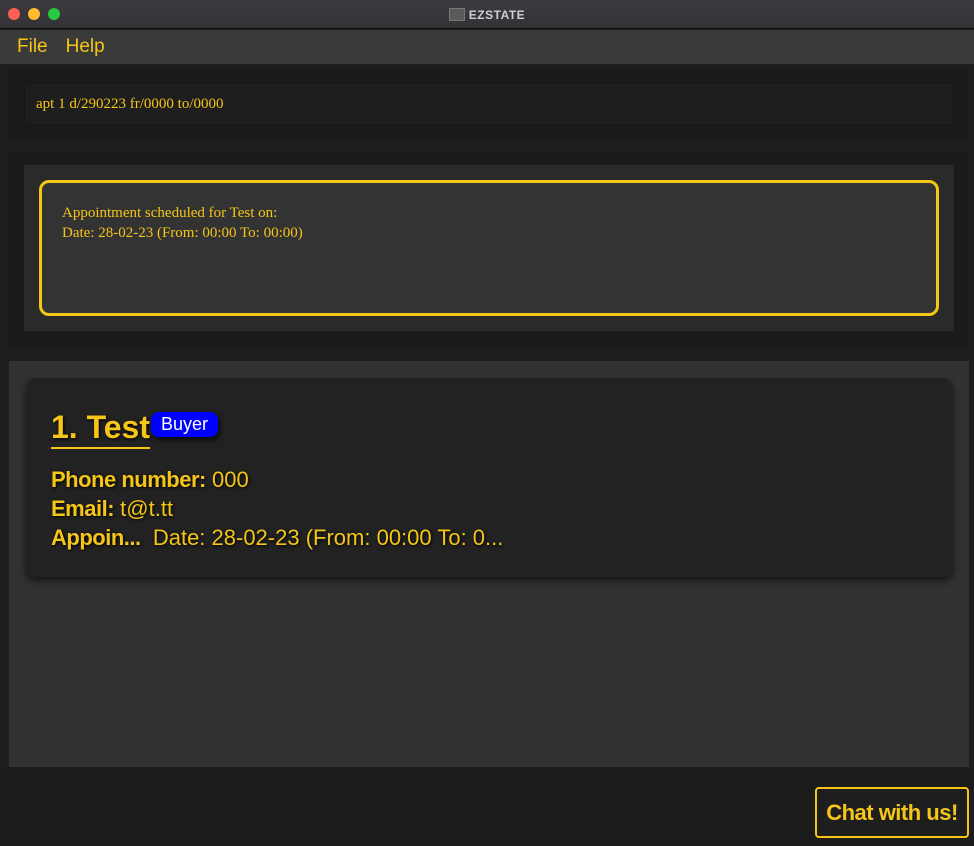 The image size is (974, 846). I want to click on menu-help: Help, so click(85, 47).